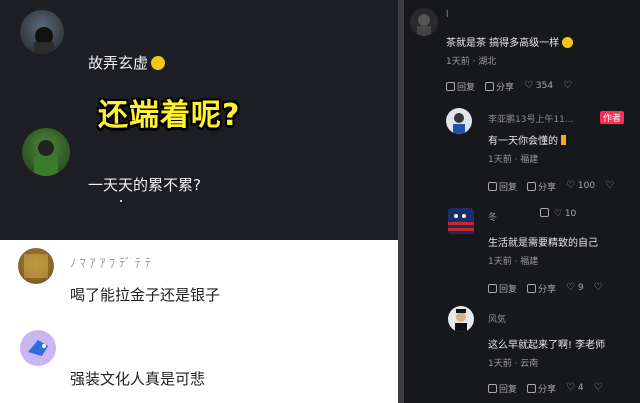  I want to click on username-label: 风気, so click(497, 320).